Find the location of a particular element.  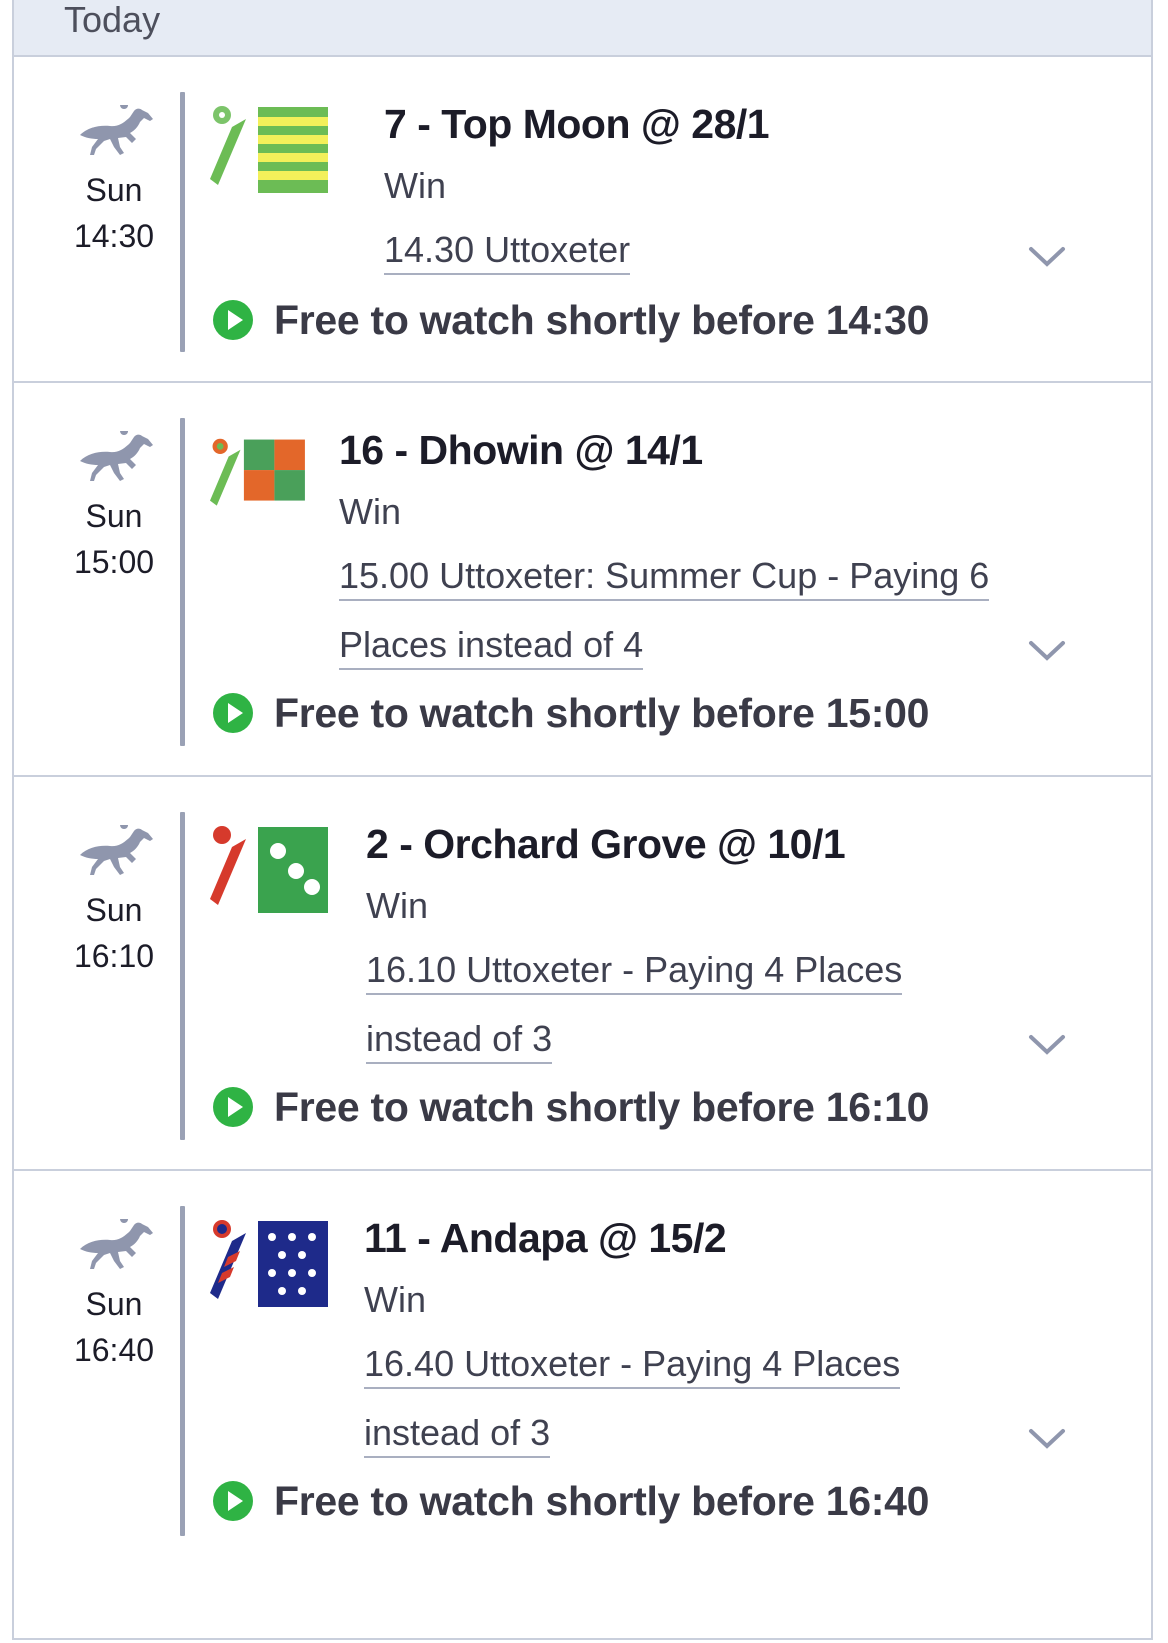

jockey-silk-blue-white-stars-icon is located at coordinates (269, 1263).